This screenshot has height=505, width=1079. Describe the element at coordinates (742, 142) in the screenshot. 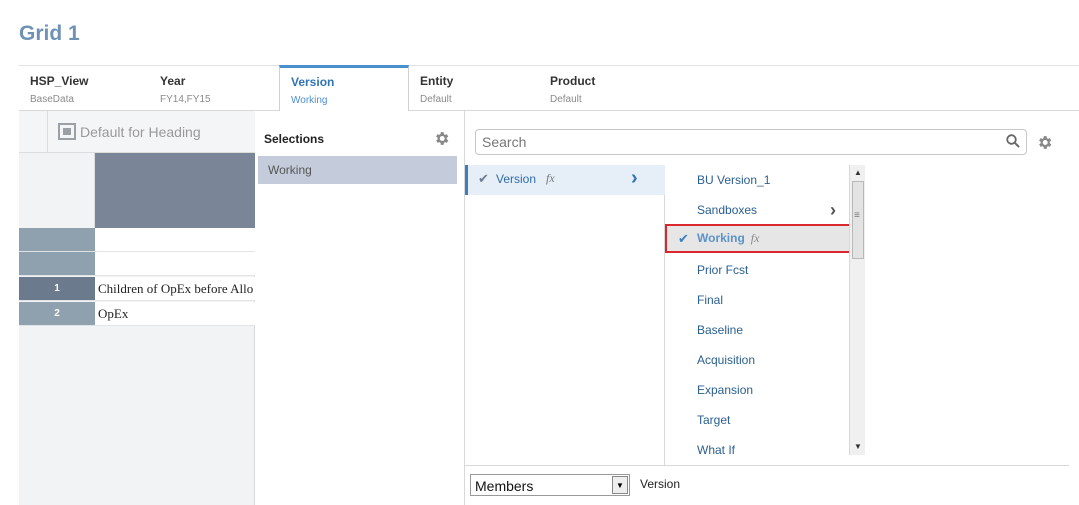

I see `search-input` at that location.